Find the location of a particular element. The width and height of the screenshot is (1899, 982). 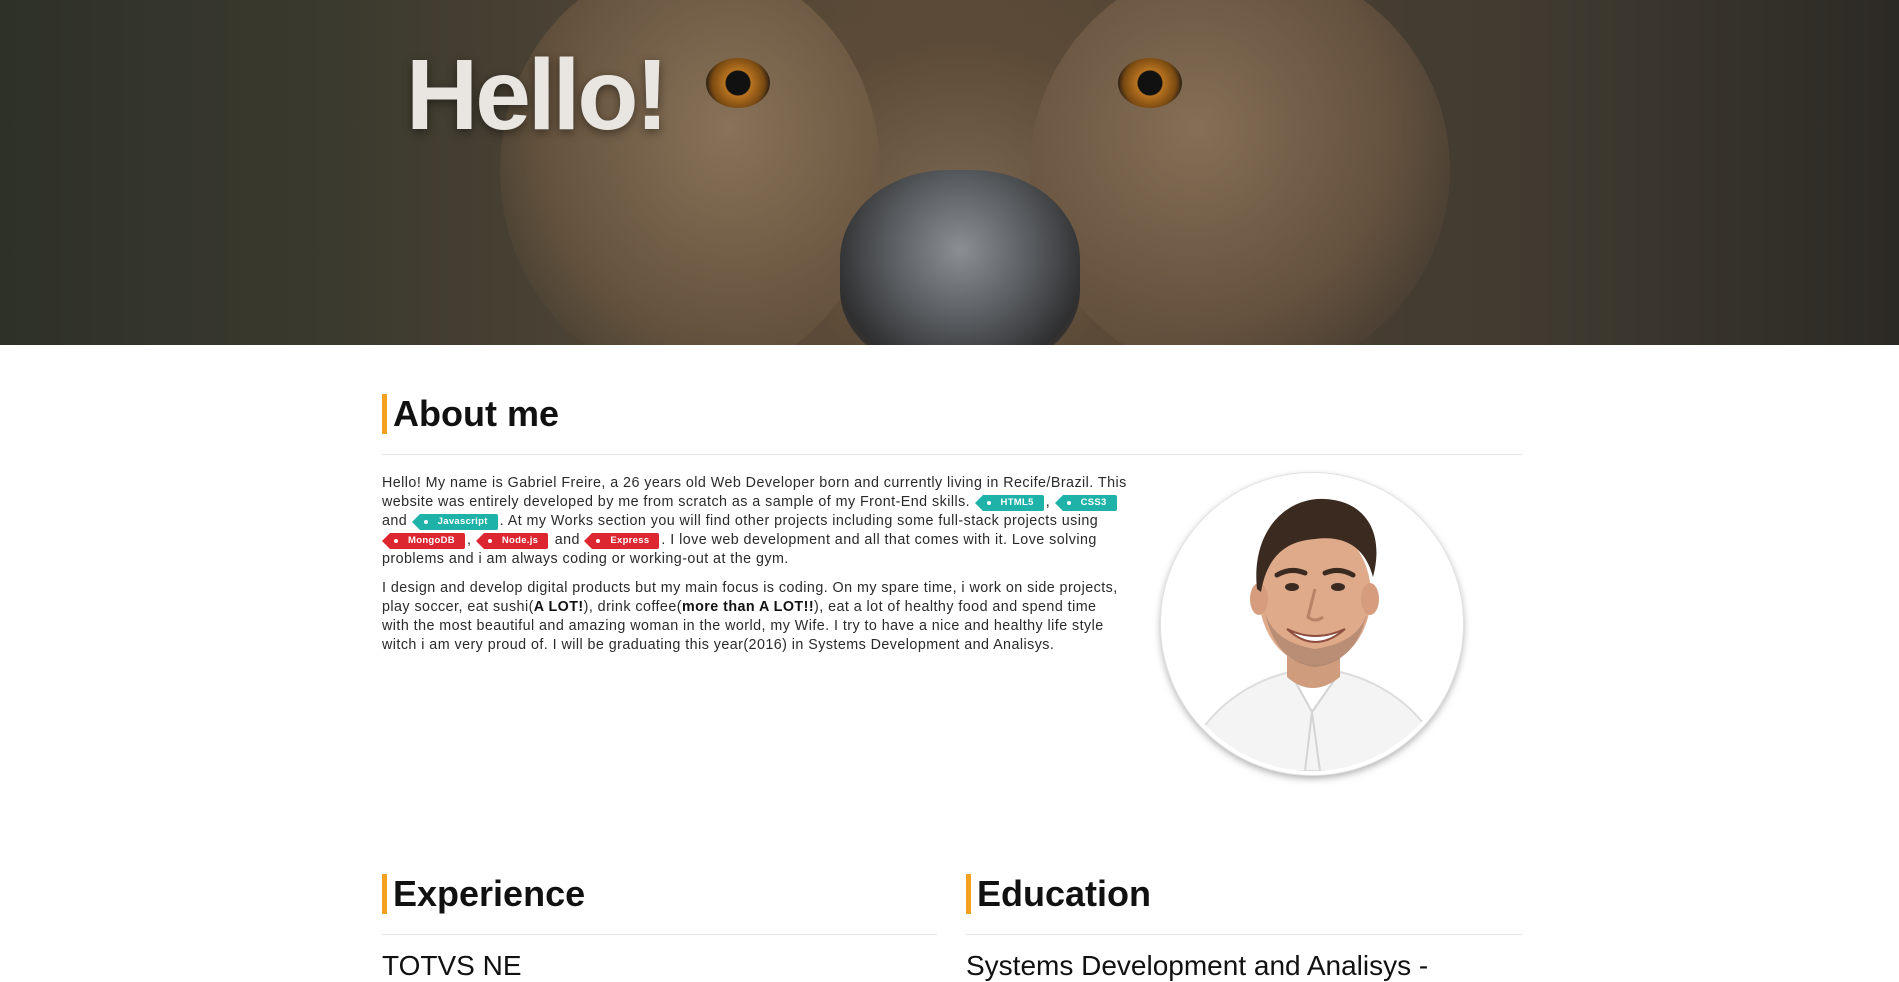

experience-divider is located at coordinates (659, 934).